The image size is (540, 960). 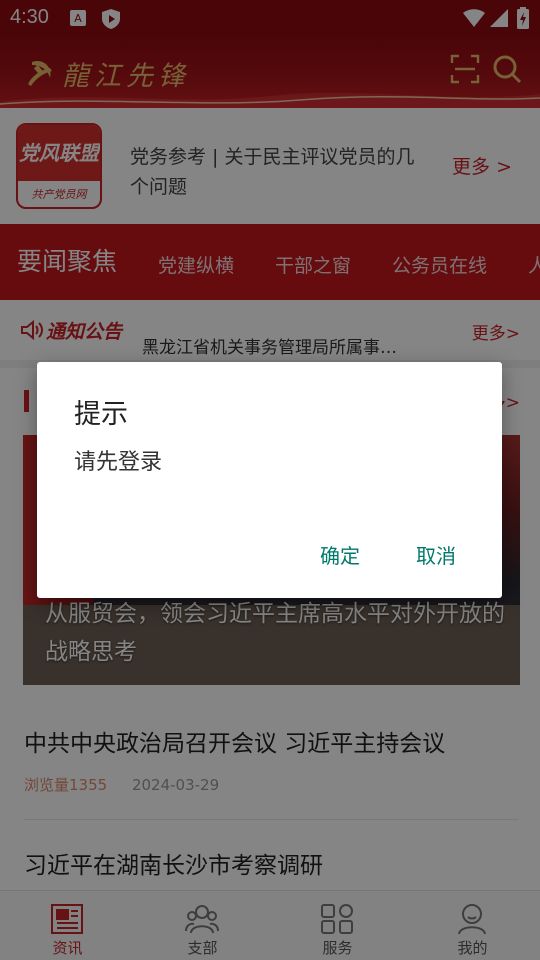 I want to click on dialog-title: 提示, so click(x=101, y=414).